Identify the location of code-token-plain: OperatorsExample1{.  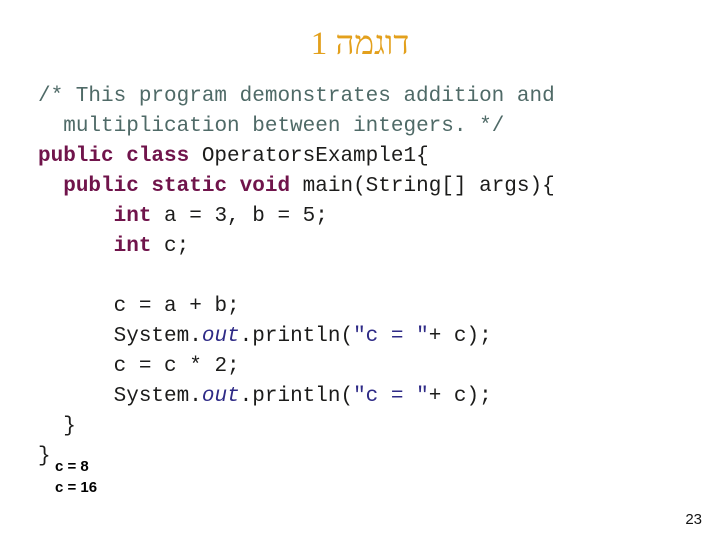
(315, 156).